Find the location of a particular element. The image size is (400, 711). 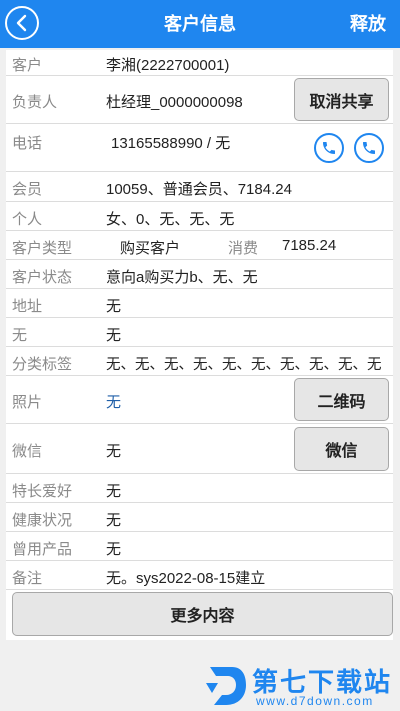

row-customer: 客户 李湘(2222700001) is located at coordinates (199, 63).